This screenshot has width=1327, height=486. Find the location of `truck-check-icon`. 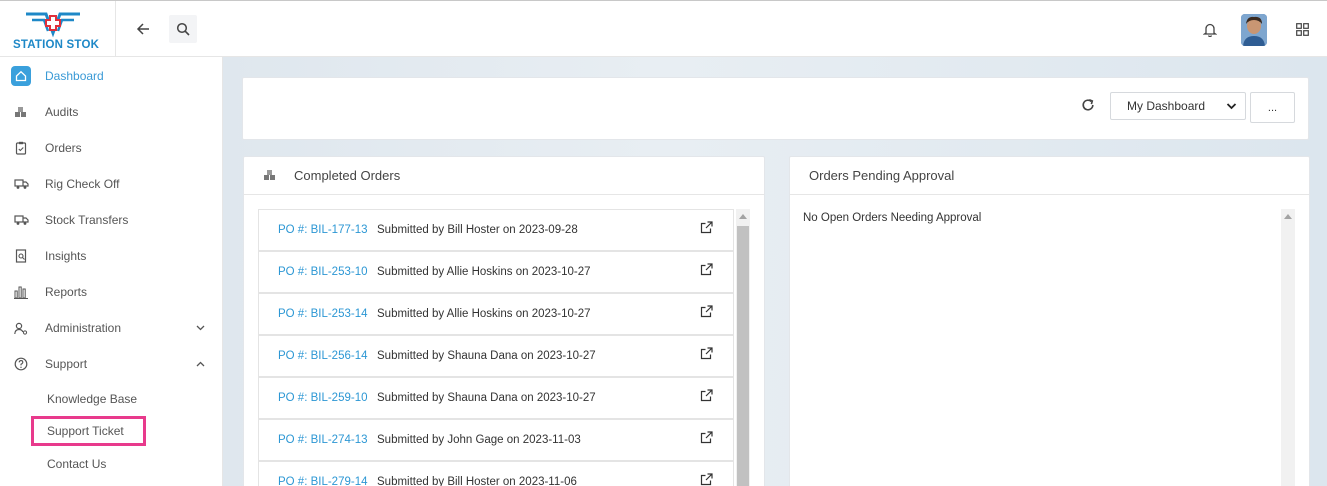

truck-check-icon is located at coordinates (21, 184).